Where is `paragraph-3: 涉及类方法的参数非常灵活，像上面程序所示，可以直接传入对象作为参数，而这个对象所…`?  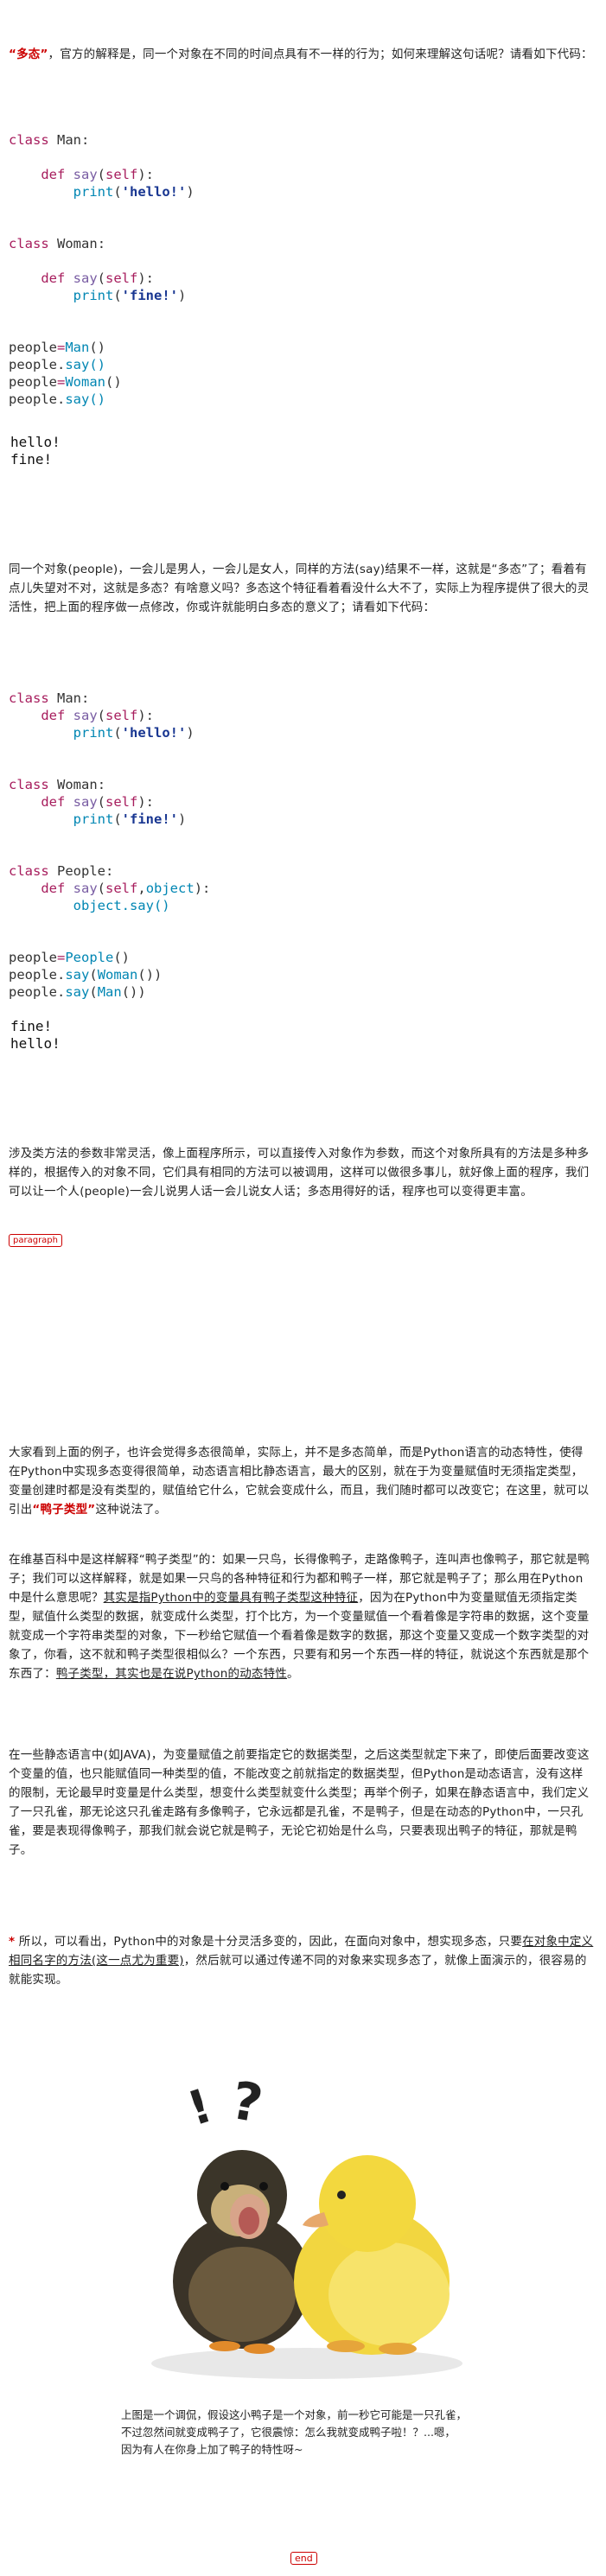 paragraph-3: 涉及类方法的参数非常灵活，像上面程序所示，可以直接传入对象作为参数，而这个对象所… is located at coordinates (300, 1173).